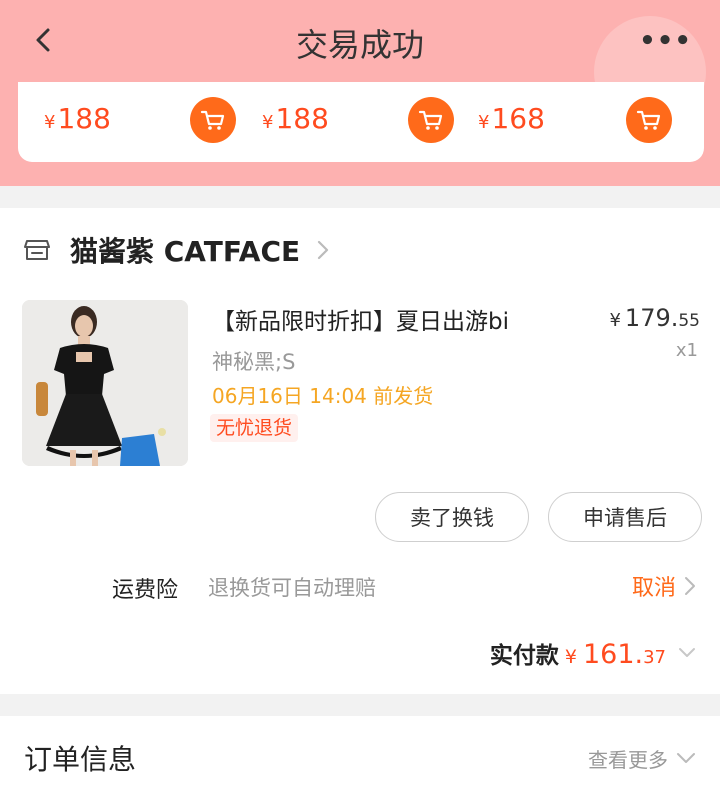 The height and width of the screenshot is (806, 720). Describe the element at coordinates (570, 657) in the screenshot. I see `payment-currency: ¥` at that location.